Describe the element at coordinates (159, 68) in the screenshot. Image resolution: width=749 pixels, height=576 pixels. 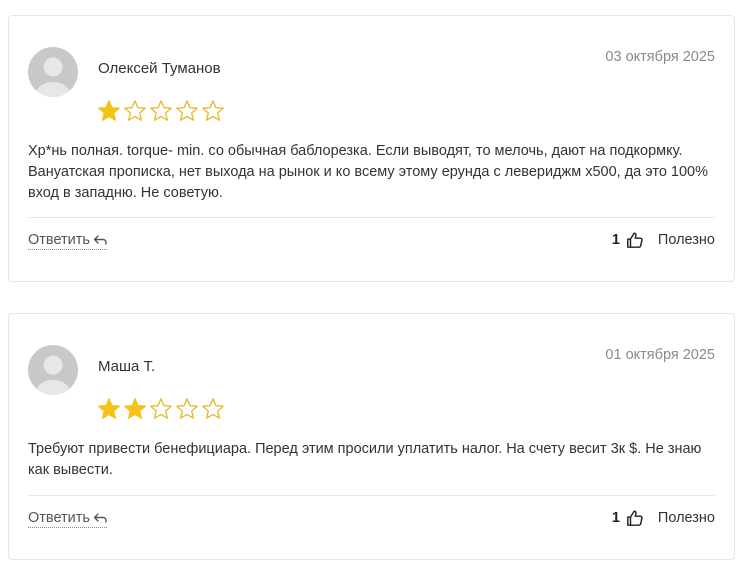
I see `review-author: Олексей Туманов` at that location.